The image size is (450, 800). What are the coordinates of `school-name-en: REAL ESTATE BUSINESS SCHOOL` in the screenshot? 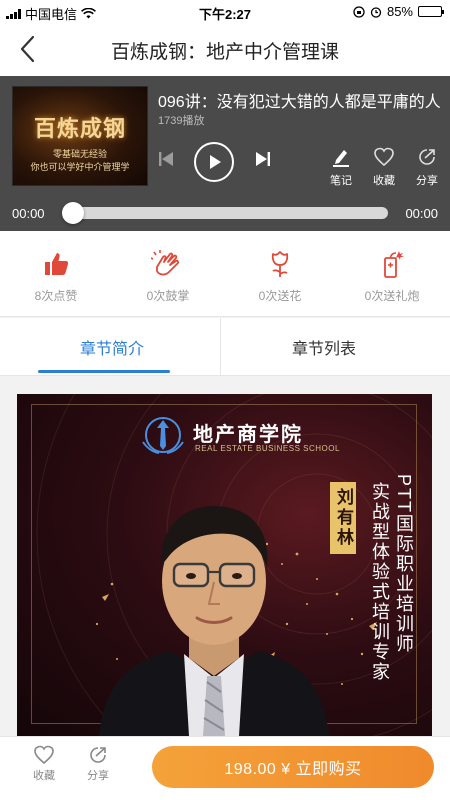 It's located at (267, 448).